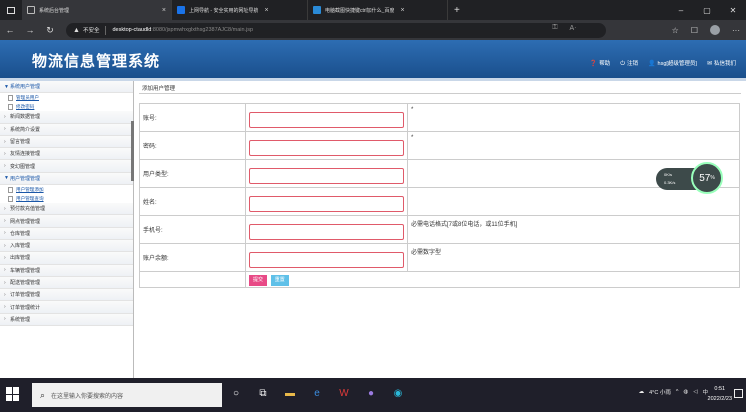 Image resolution: width=746 pixels, height=412 pixels. I want to click on reset-button: 重置, so click(279, 280).